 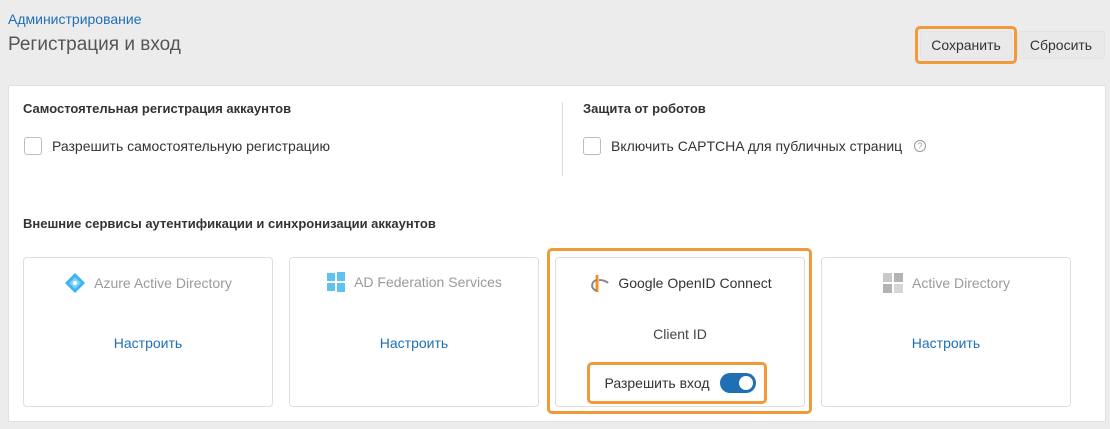 I want to click on card-title: Azure Active Directory, so click(x=163, y=283).